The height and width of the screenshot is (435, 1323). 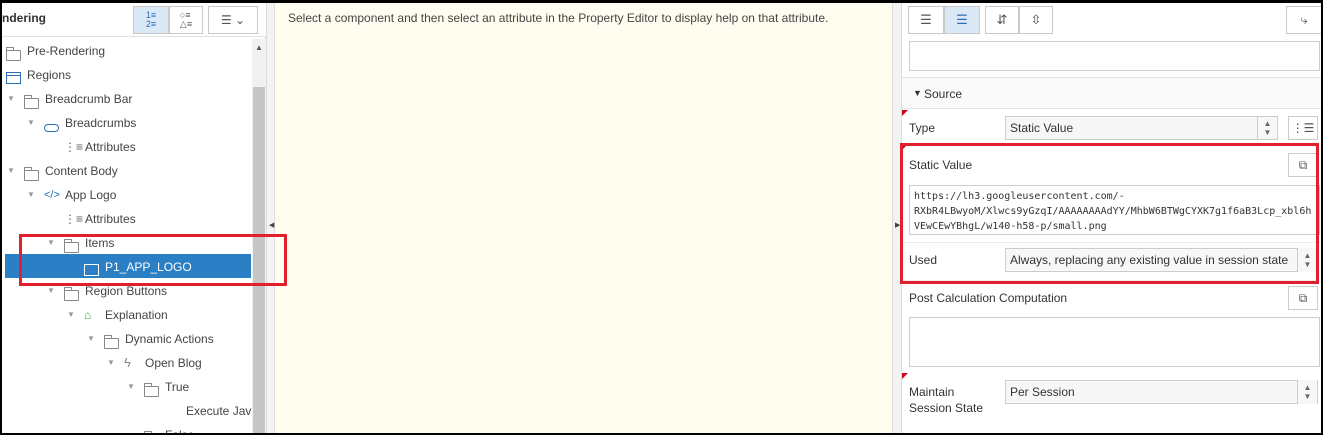 I want to click on tree-node-dynamic-actions: ▼ Dynamic Actions, so click(x=149, y=339).